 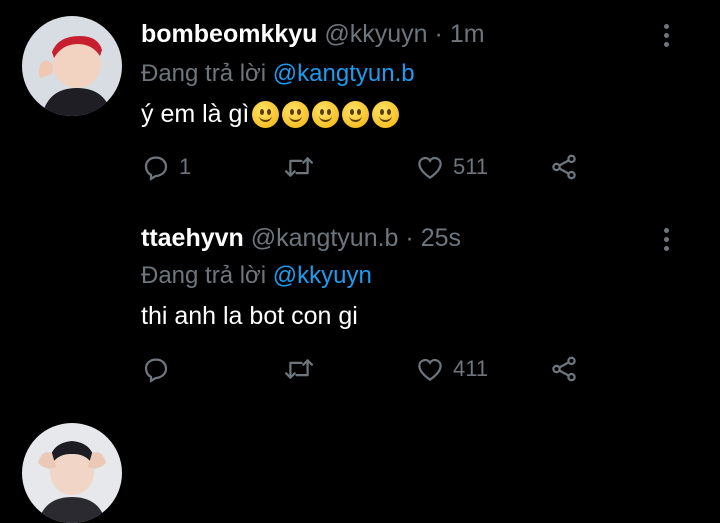 I want to click on reply-context: Đang trả lời @kkyuyn, so click(x=256, y=276).